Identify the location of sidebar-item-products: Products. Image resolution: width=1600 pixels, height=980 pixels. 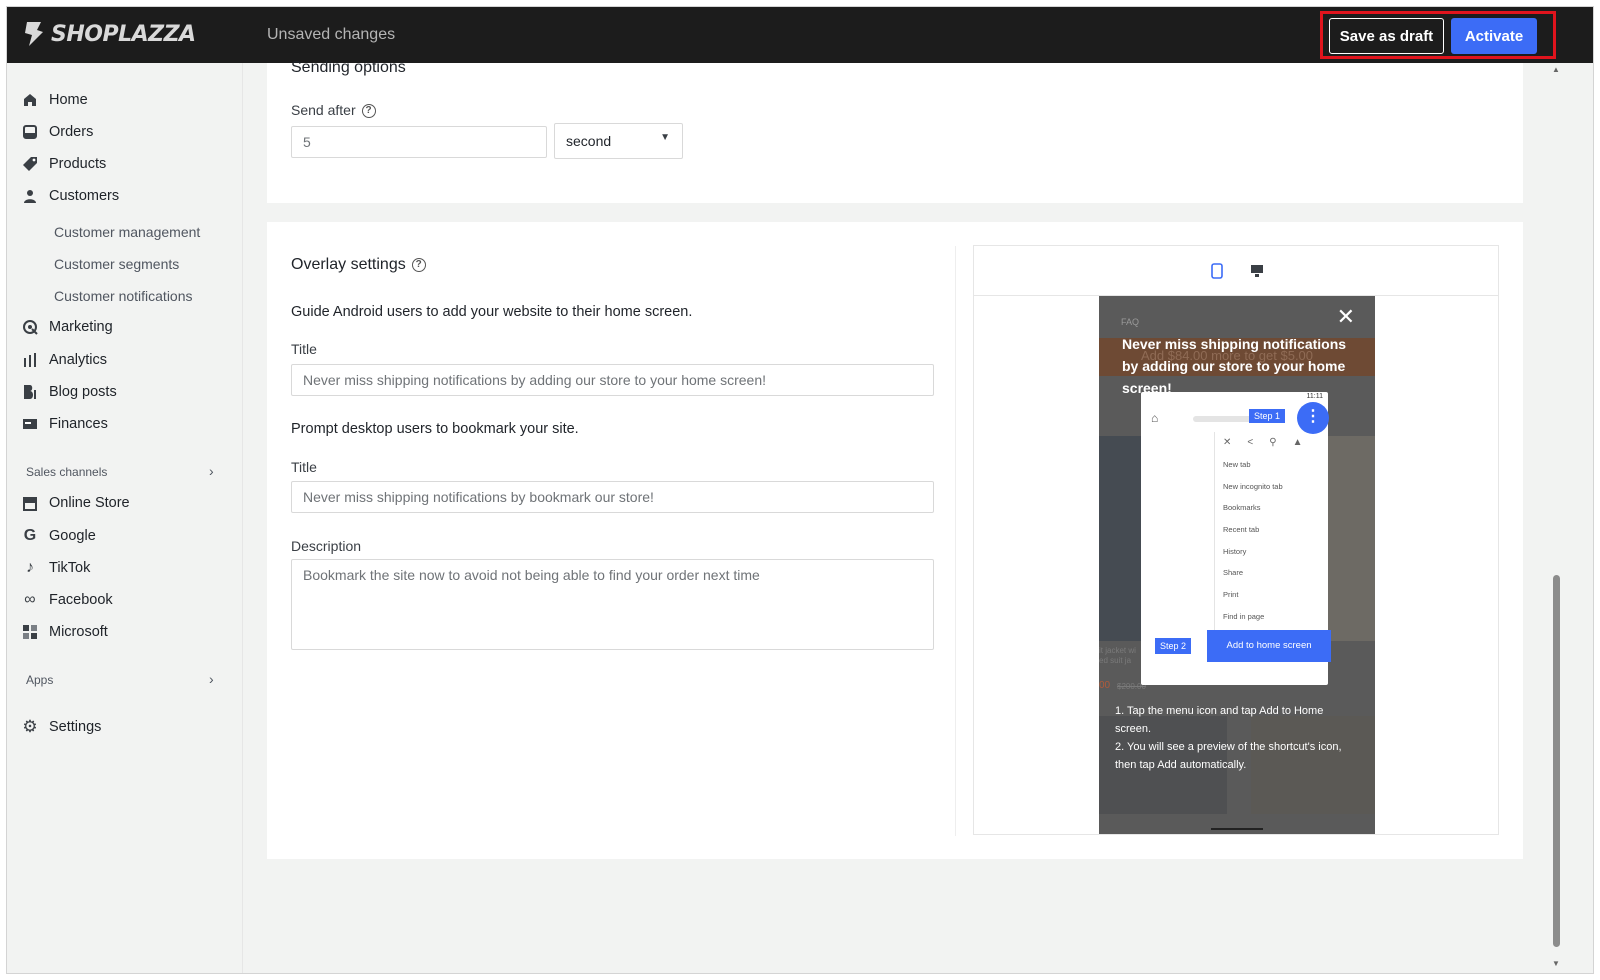
(63, 164).